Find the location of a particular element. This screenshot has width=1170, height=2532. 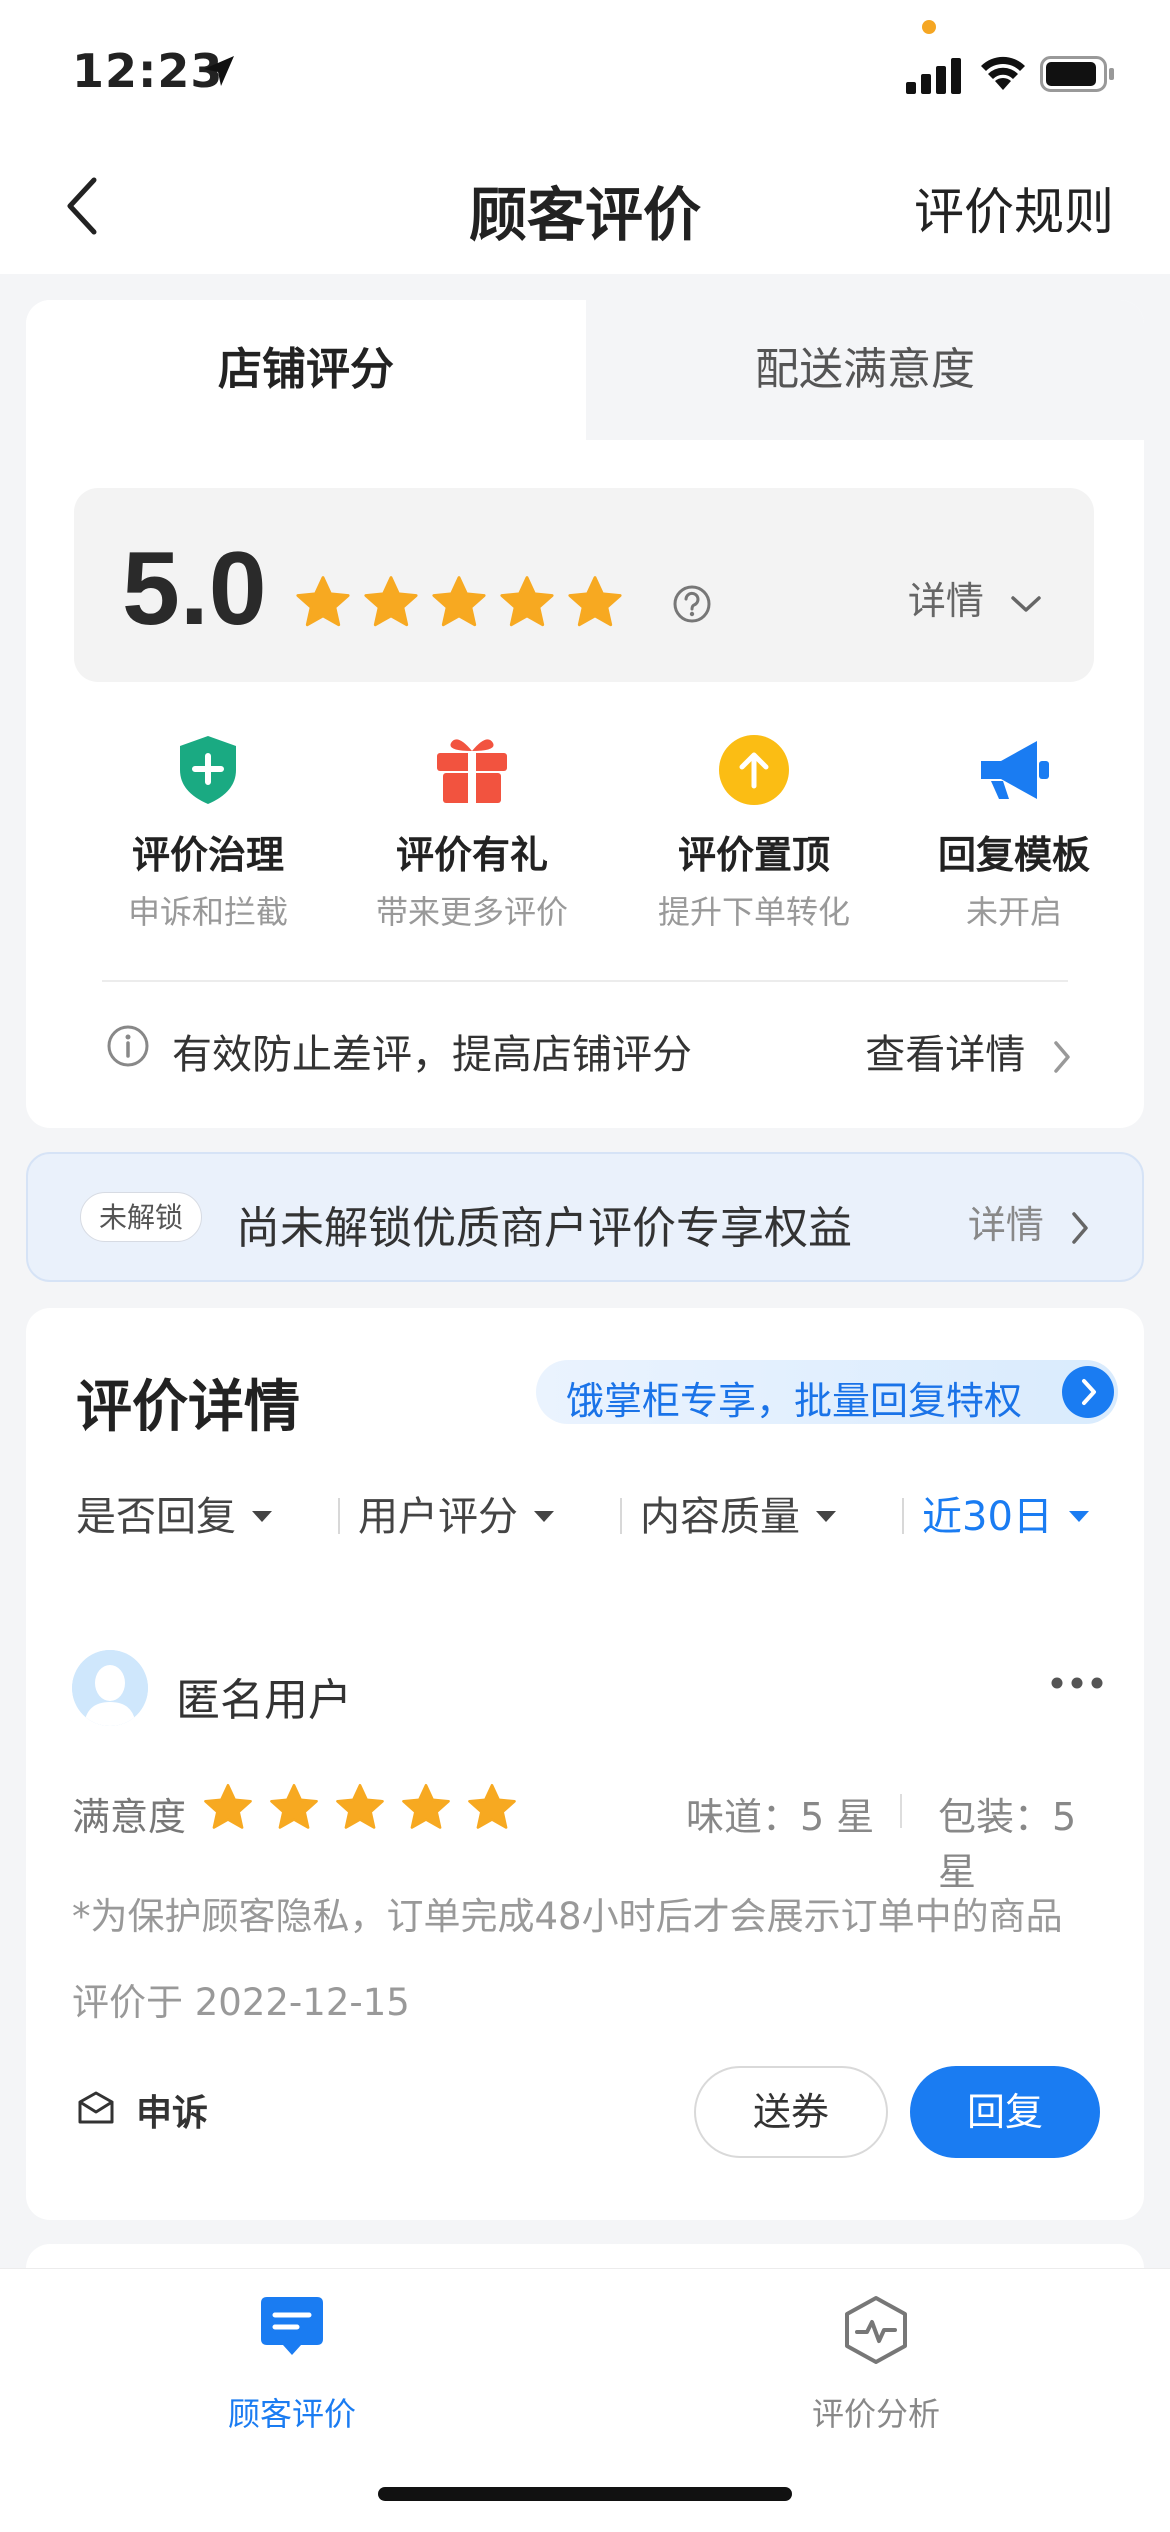

tip-text: 有效防止差评，提高店铺评分 is located at coordinates (432, 1055).